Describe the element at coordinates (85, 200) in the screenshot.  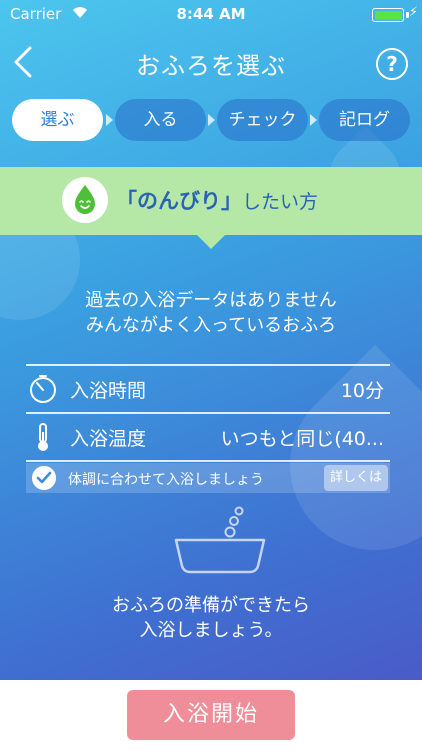
I see `water-drop-mascot-icon` at that location.